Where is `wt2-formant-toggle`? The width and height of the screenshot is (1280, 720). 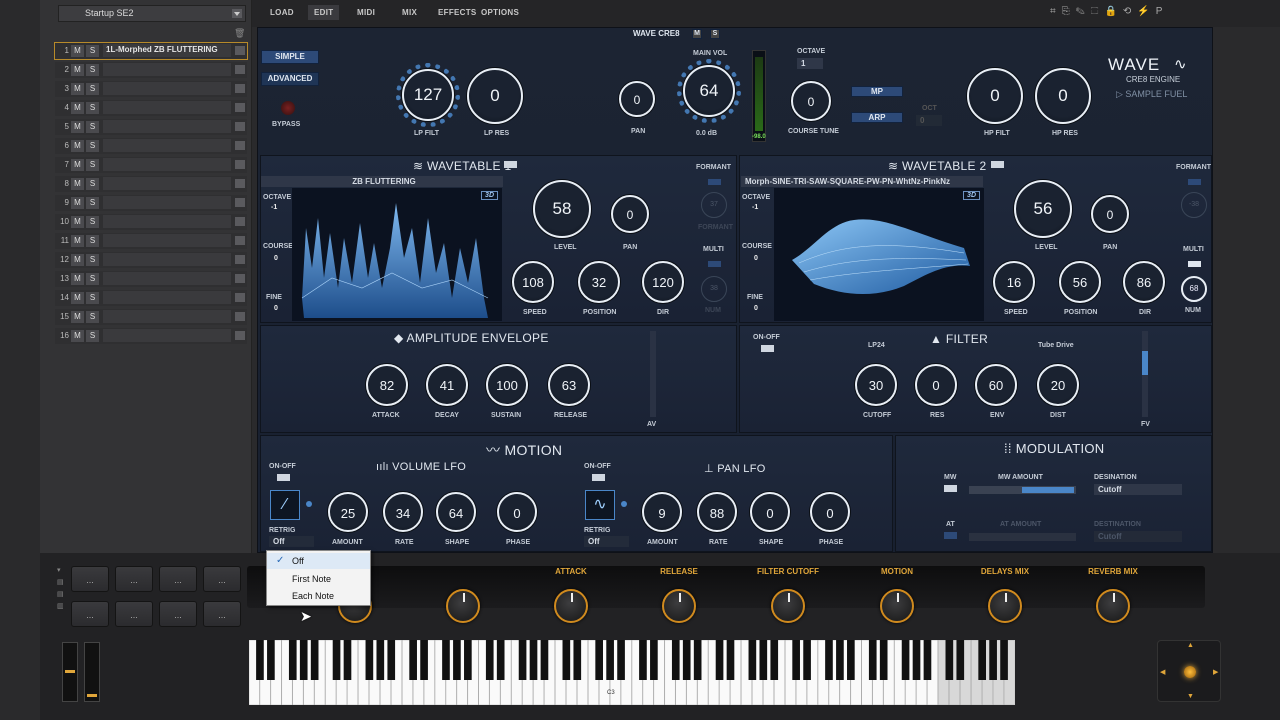 wt2-formant-toggle is located at coordinates (1194, 182).